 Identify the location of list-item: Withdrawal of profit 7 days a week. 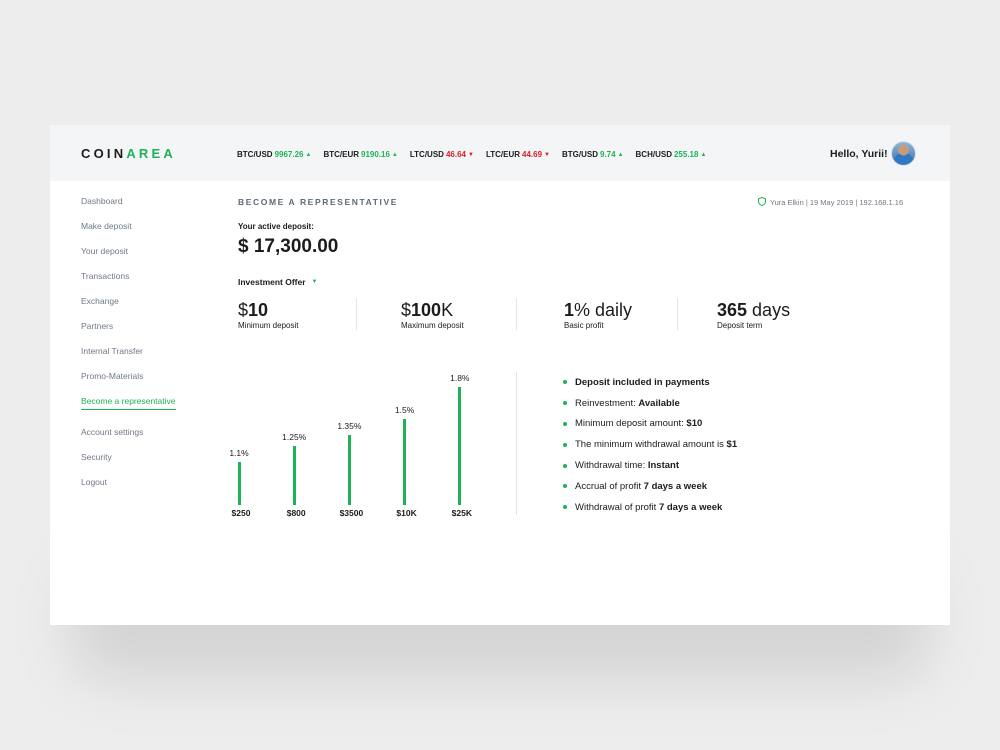
(650, 507).